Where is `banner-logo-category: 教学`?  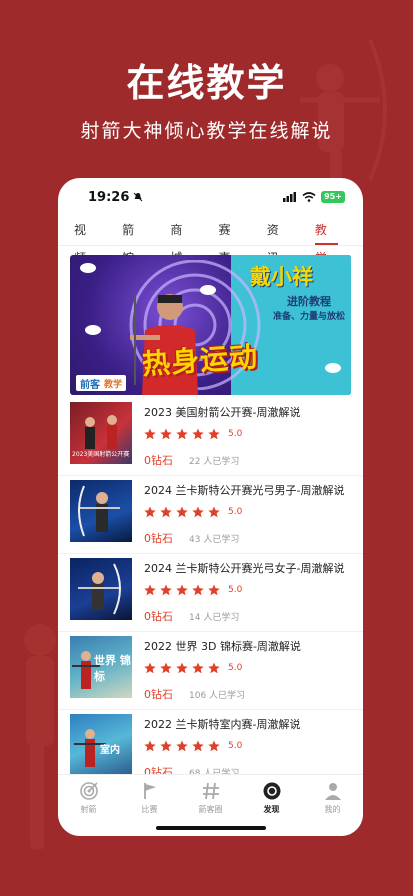 banner-logo-category: 教学 is located at coordinates (113, 384).